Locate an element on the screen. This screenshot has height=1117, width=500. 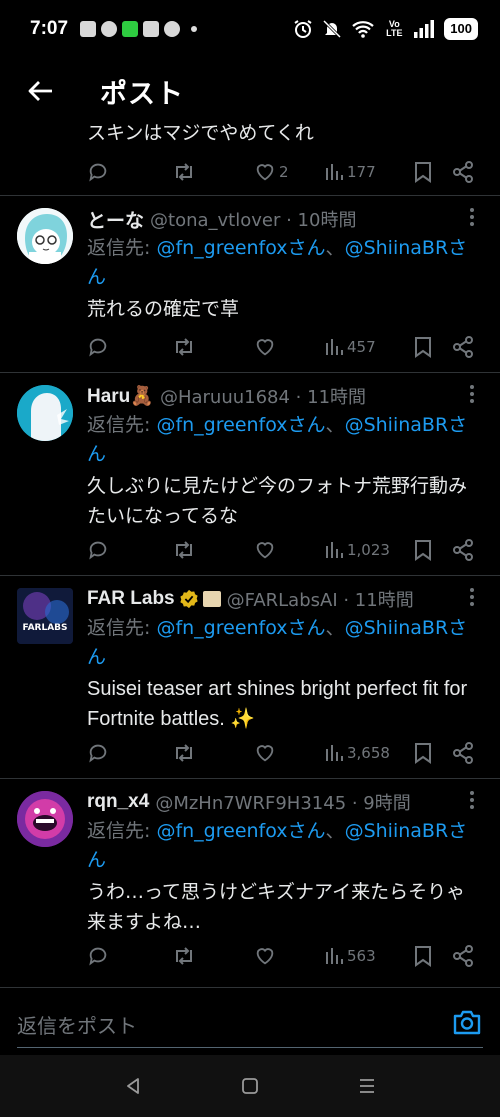
display-name: とーな is located at coordinates (115, 219).